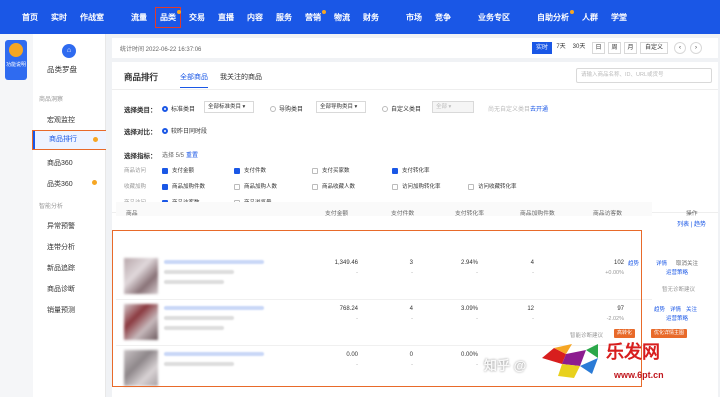 This screenshot has width=720, height=397. What do you see at coordinates (561, 48) in the screenshot?
I see `period-7d: 7天` at bounding box center [561, 48].